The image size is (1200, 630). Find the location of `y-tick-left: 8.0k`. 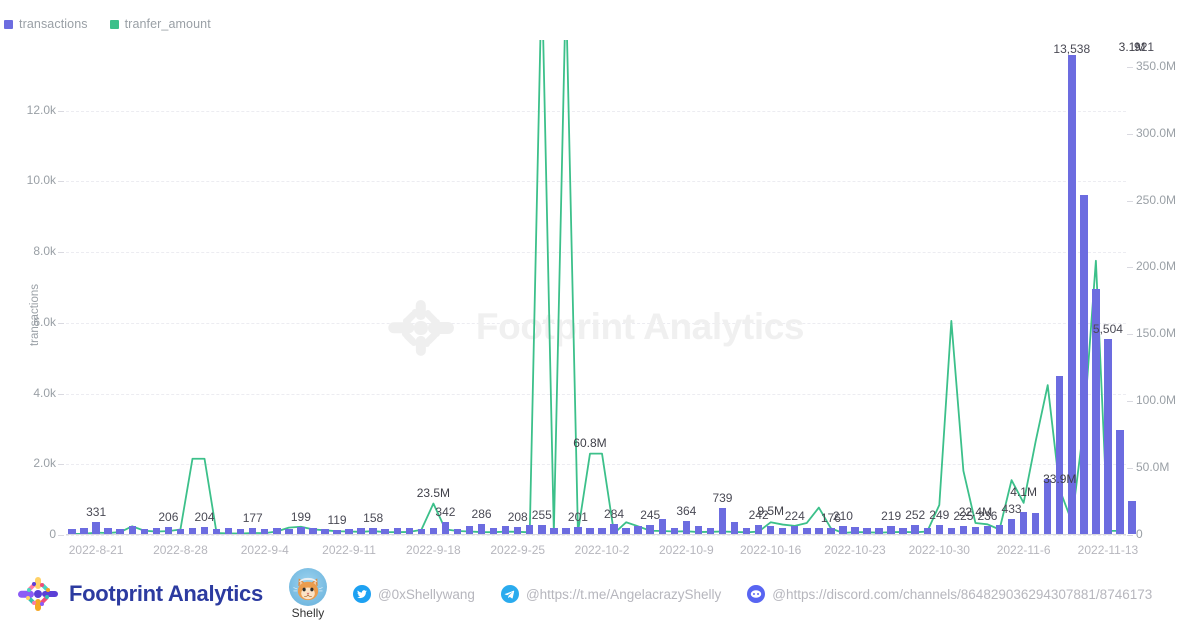

y-tick-left: 8.0k is located at coordinates (44, 251).